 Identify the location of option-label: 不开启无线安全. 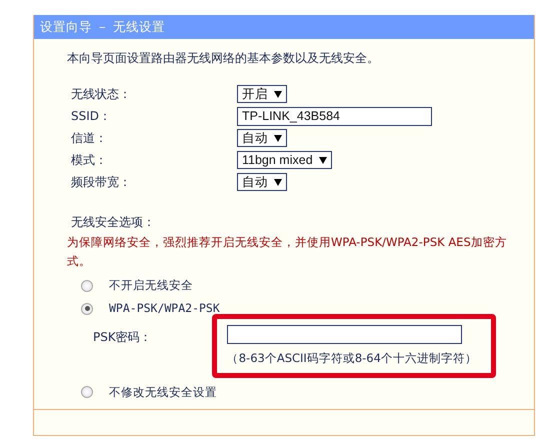
(151, 285).